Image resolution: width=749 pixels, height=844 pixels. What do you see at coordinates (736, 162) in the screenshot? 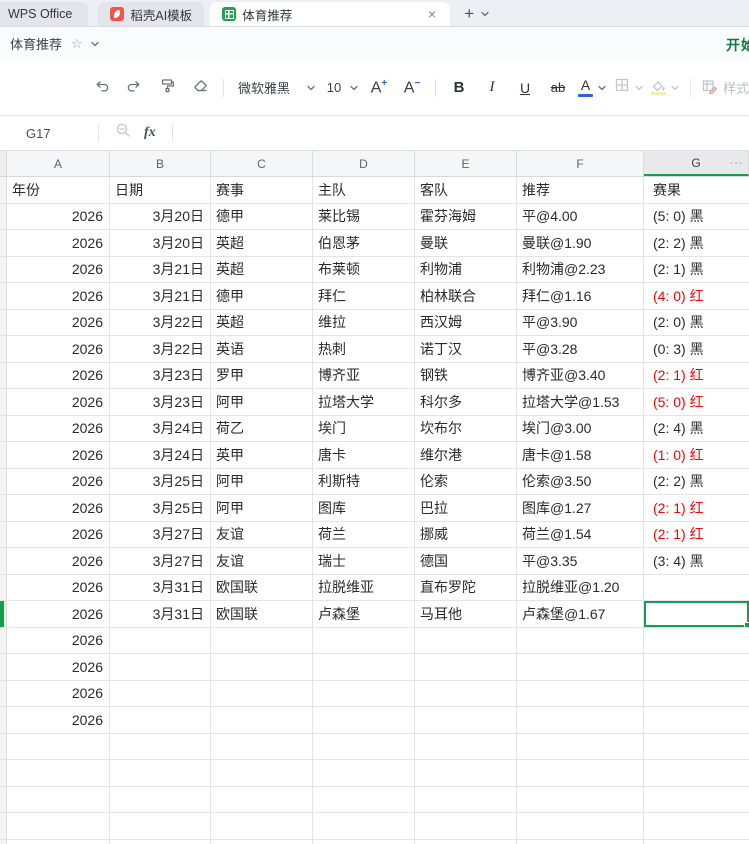
I see `more-columns-icon: ···` at bounding box center [736, 162].